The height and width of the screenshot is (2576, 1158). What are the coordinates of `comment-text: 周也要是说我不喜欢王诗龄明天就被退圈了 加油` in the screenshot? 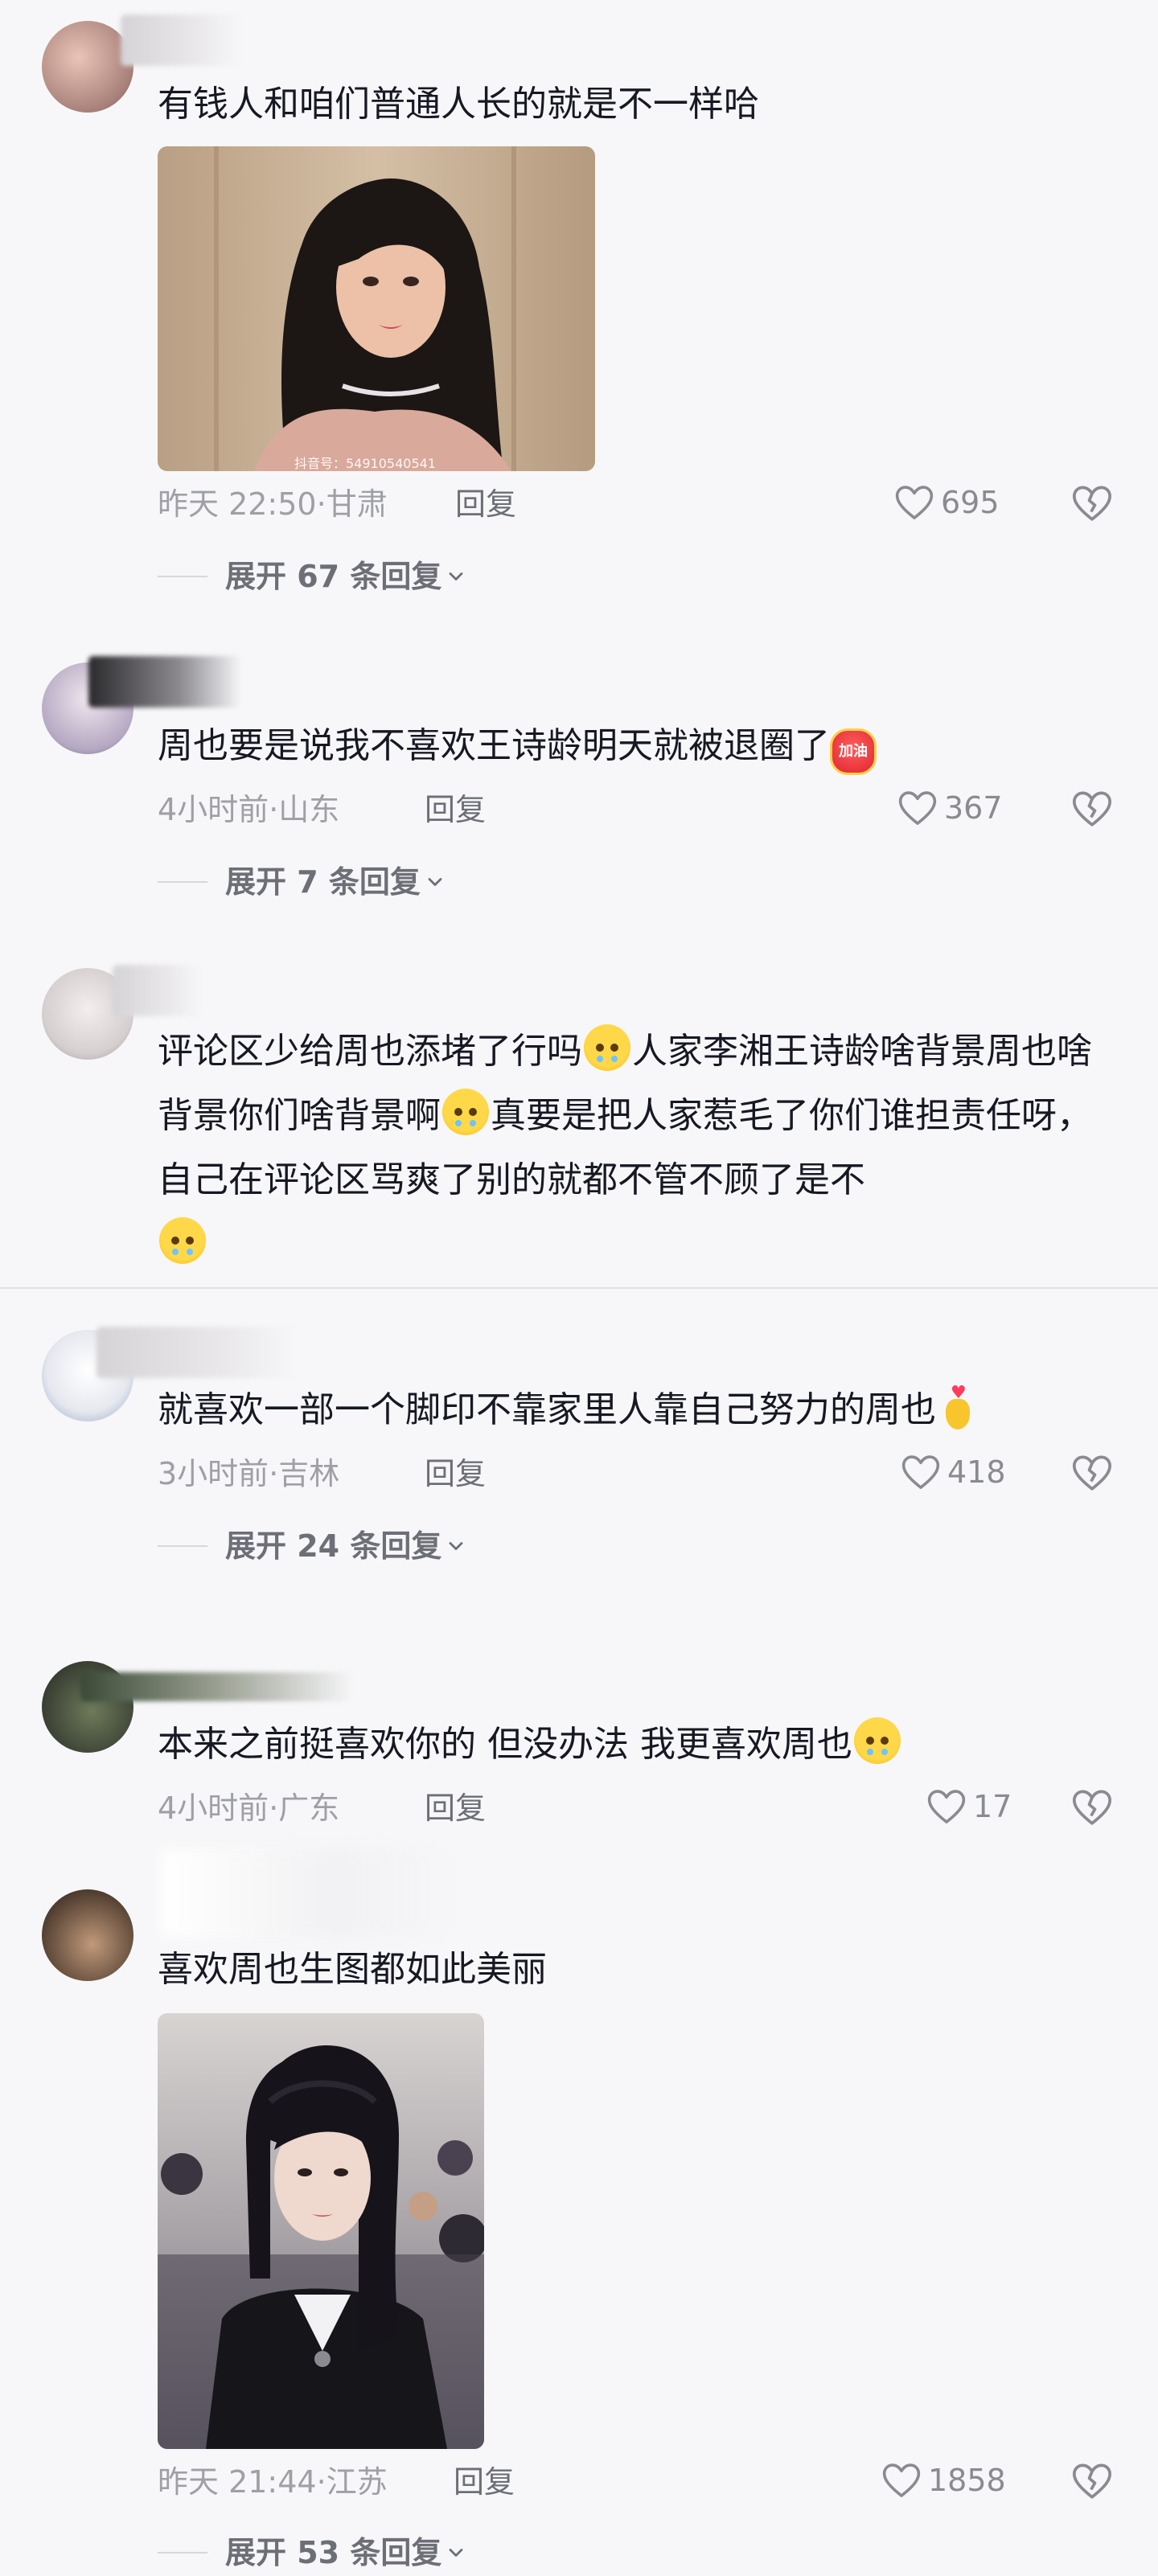 It's located at (640, 746).